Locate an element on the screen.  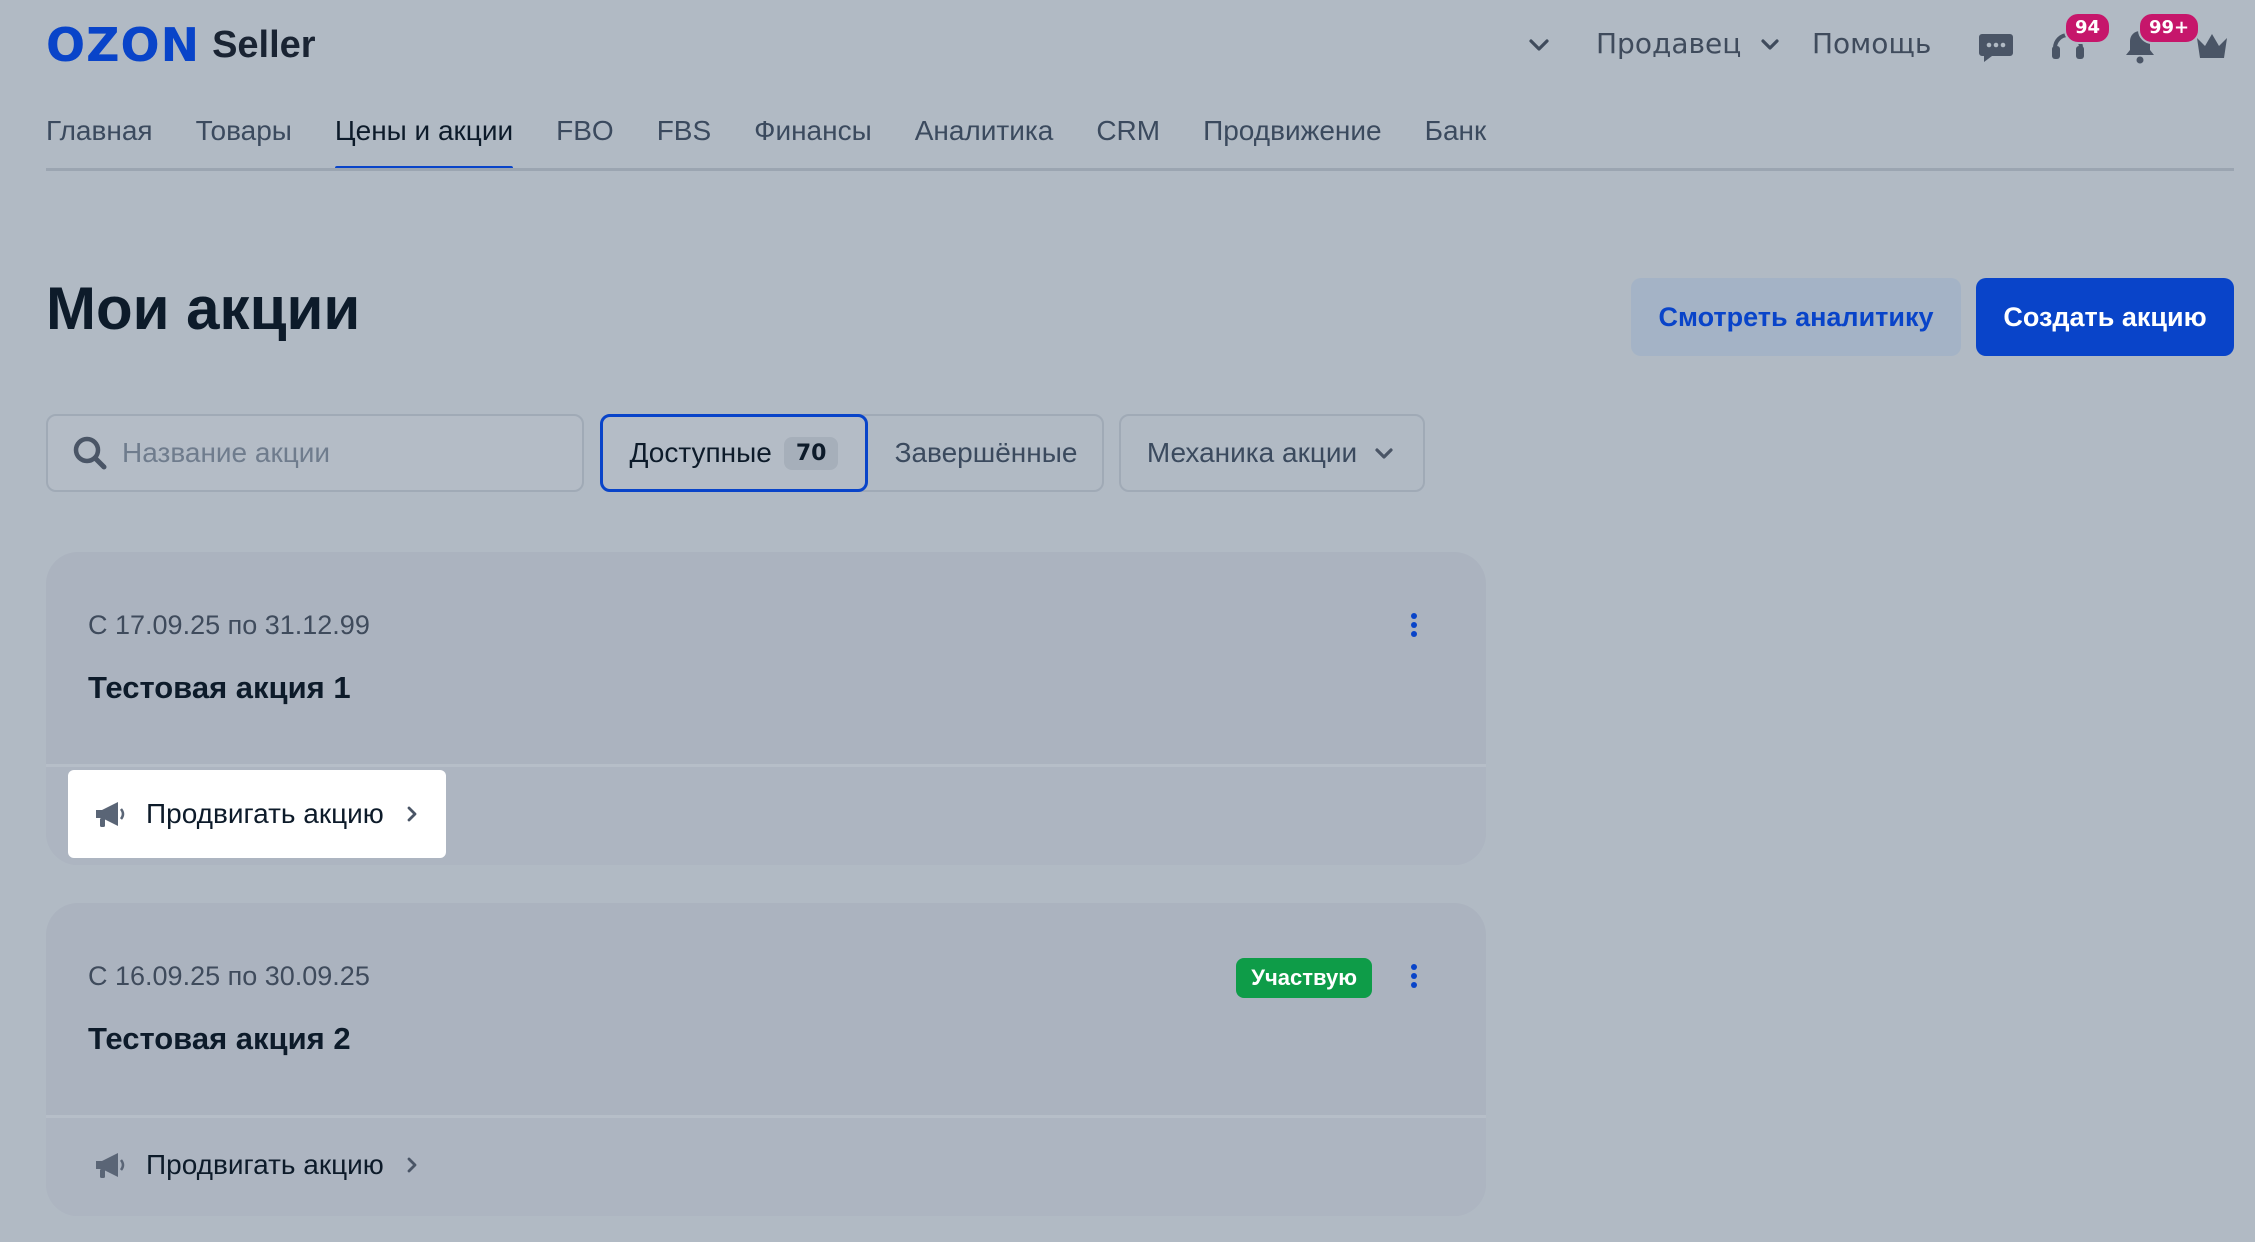
logo-ozon-text: OZON is located at coordinates (123, 45).